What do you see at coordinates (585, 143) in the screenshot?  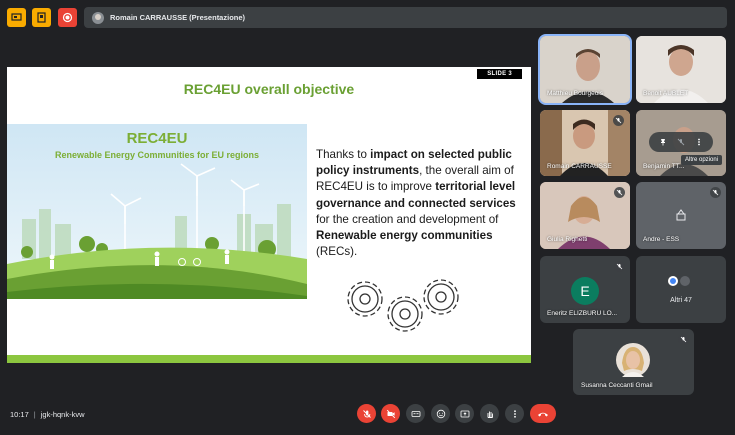 I see `participant-tile: Romain CARRAUSSE` at bounding box center [585, 143].